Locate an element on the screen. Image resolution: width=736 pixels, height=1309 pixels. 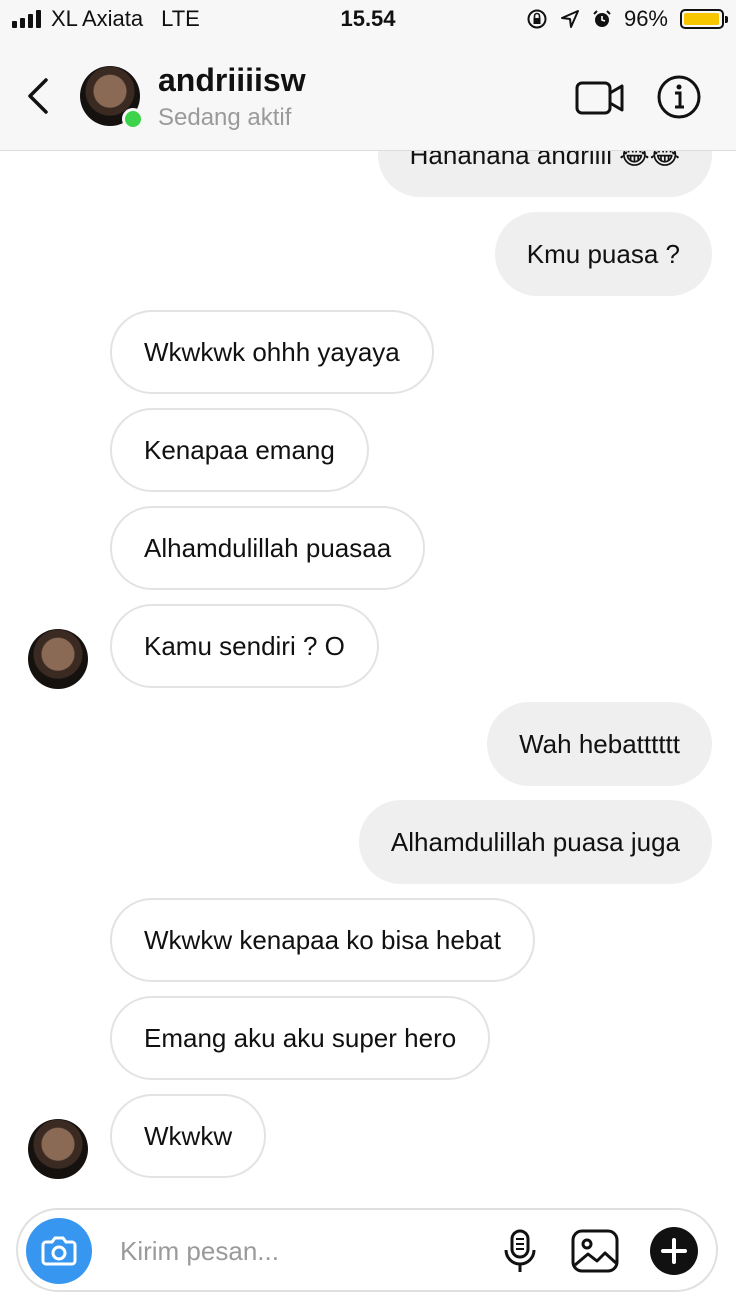
add-button is located at coordinates (674, 1251).